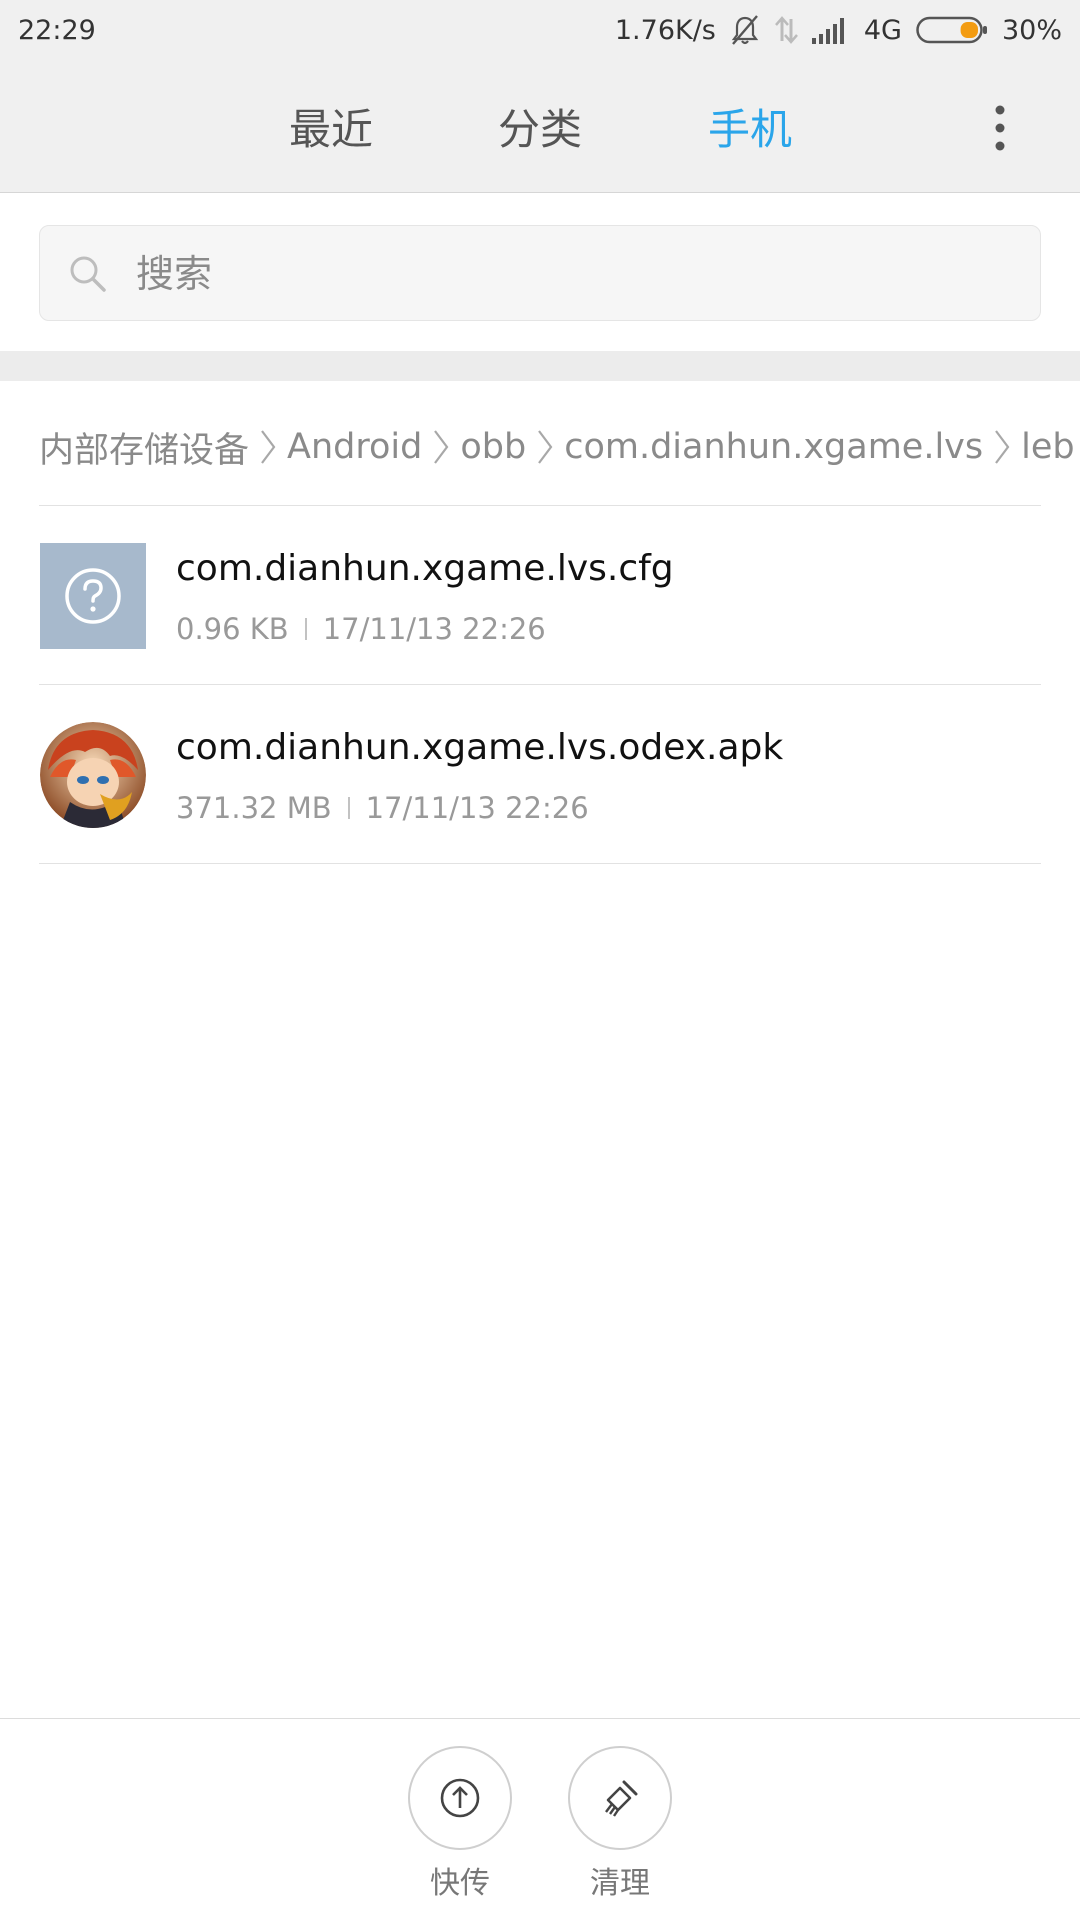 Image resolution: width=1080 pixels, height=1920 pixels. I want to click on file-meta: 0.96 KB 17/11/13 22:26, so click(361, 629).